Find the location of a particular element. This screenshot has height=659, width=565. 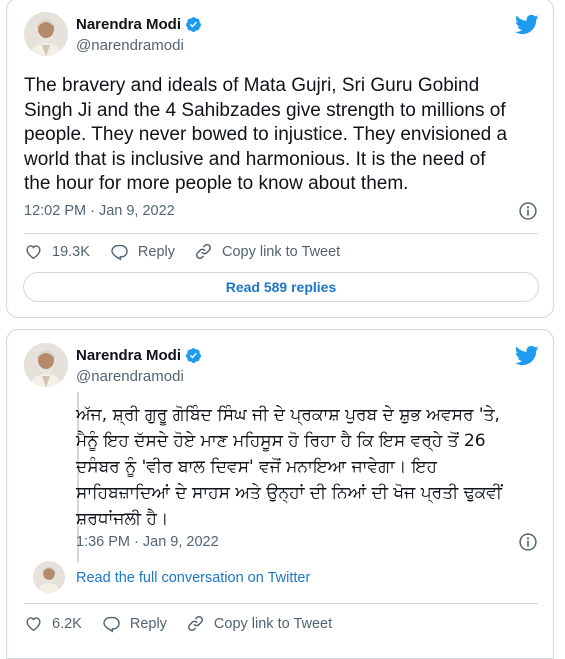

tweet-timestamp: 1:36 PM · Jan 9, 2022 is located at coordinates (147, 542).